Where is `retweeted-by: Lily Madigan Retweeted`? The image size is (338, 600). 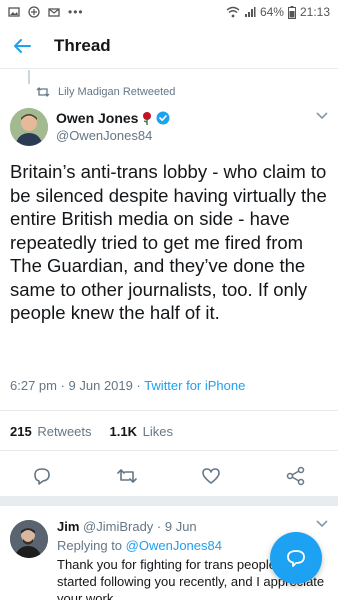 retweeted-by: Lily Madigan Retweeted is located at coordinates (105, 92).